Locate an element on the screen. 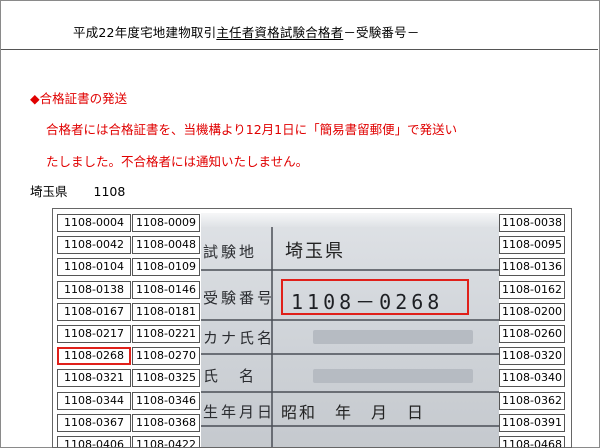  table-cell: 1108-0260 is located at coordinates (532, 334).